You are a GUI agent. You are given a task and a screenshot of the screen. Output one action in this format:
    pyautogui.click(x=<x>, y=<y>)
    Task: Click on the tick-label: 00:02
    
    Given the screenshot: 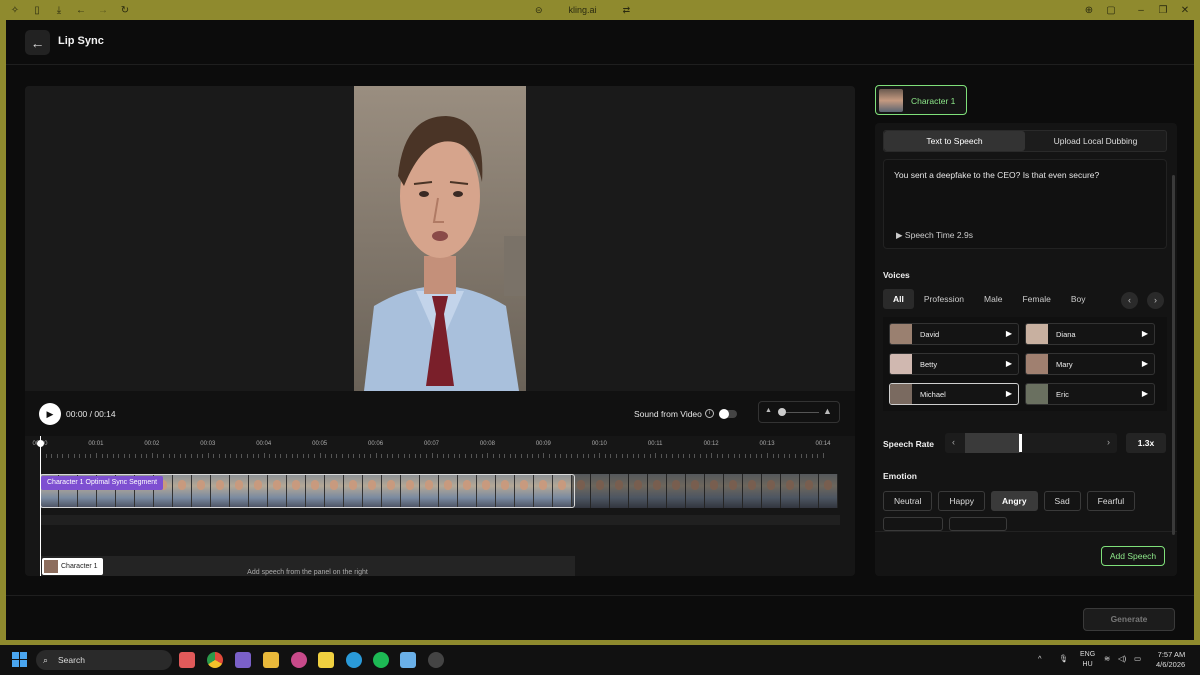 What is the action you would take?
    pyautogui.click(x=152, y=444)
    